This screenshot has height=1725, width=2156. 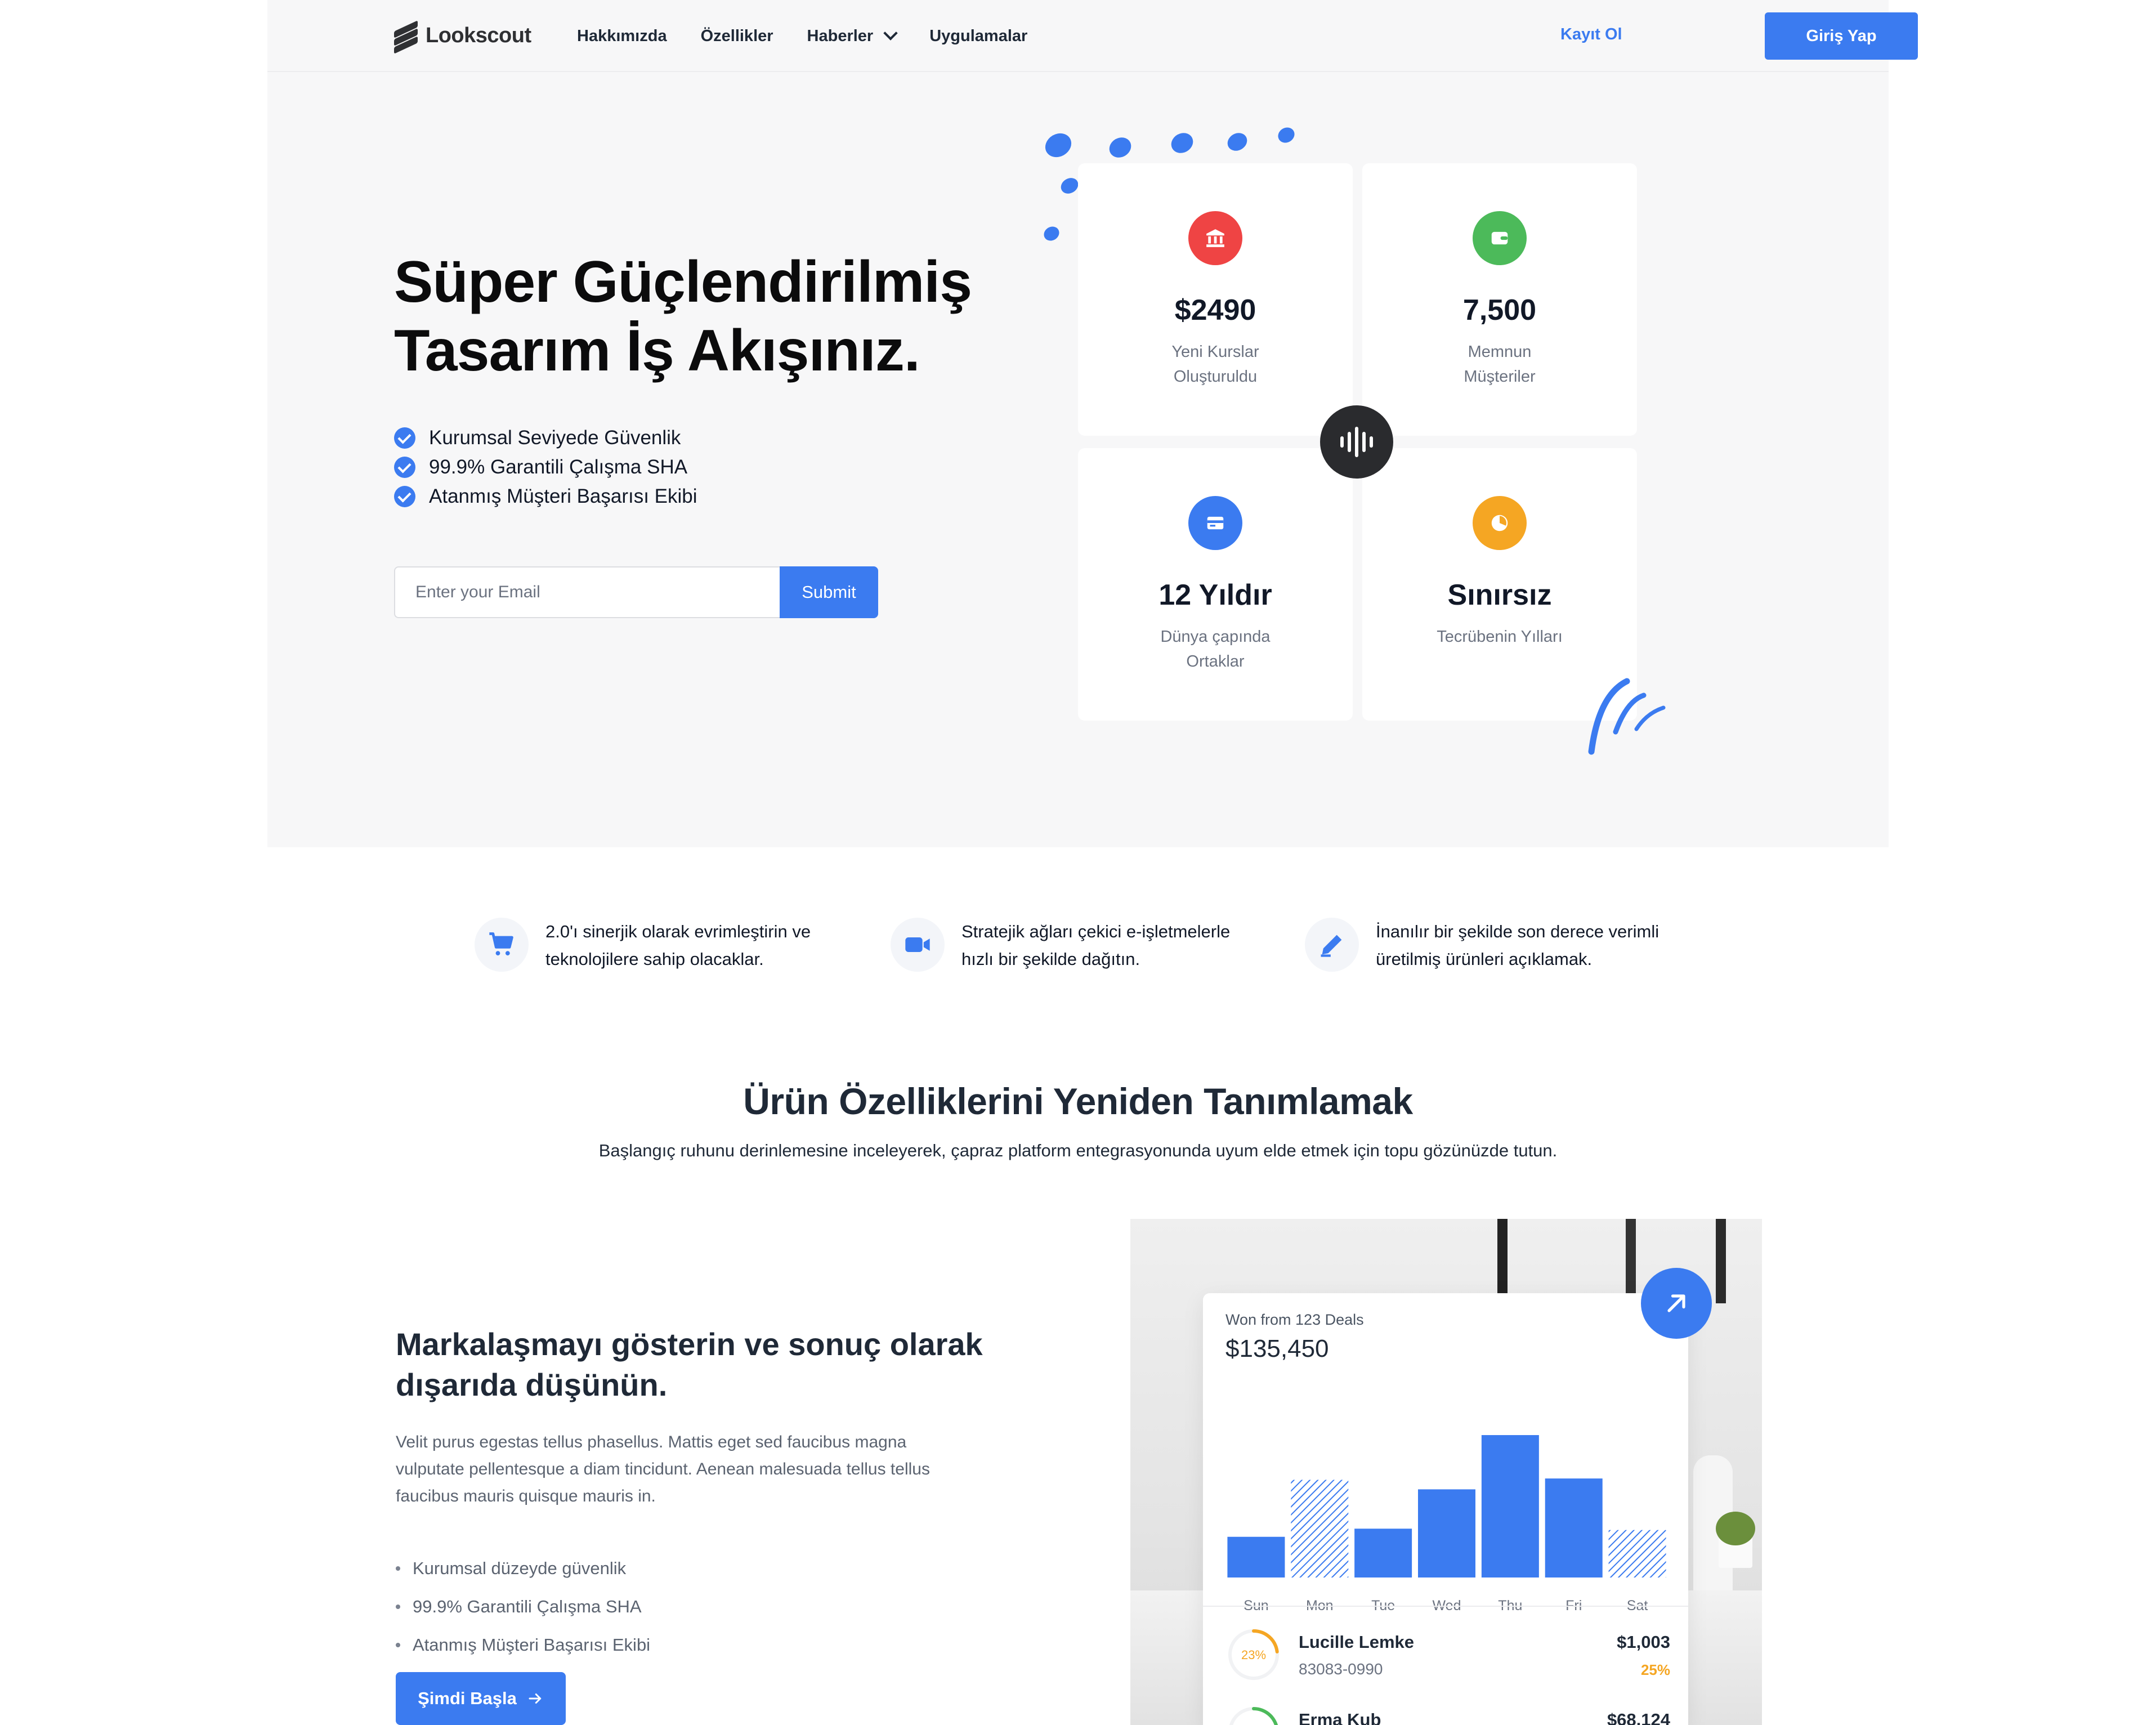 What do you see at coordinates (657, 350) in the screenshot?
I see `hero-title-line: Tasarım İş Akışınız.` at bounding box center [657, 350].